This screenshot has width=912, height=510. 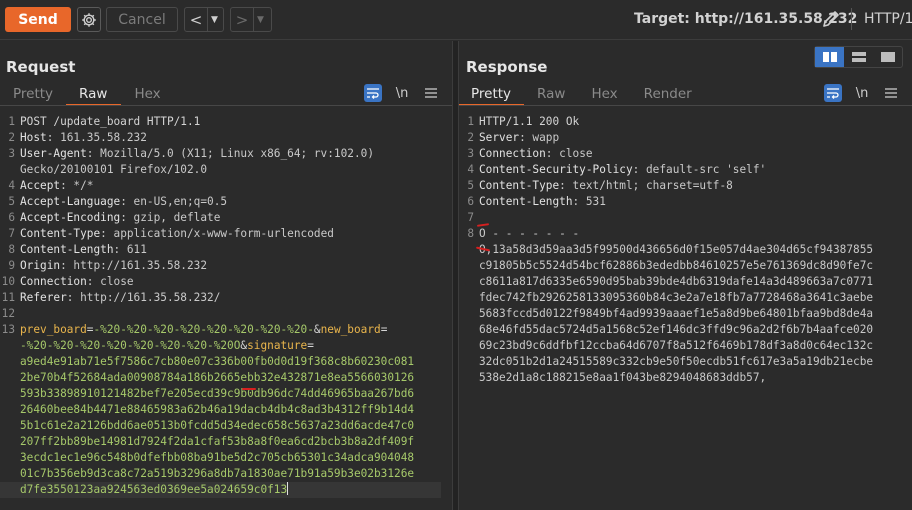 I want to click on equals-sign: =, so click(x=310, y=345).